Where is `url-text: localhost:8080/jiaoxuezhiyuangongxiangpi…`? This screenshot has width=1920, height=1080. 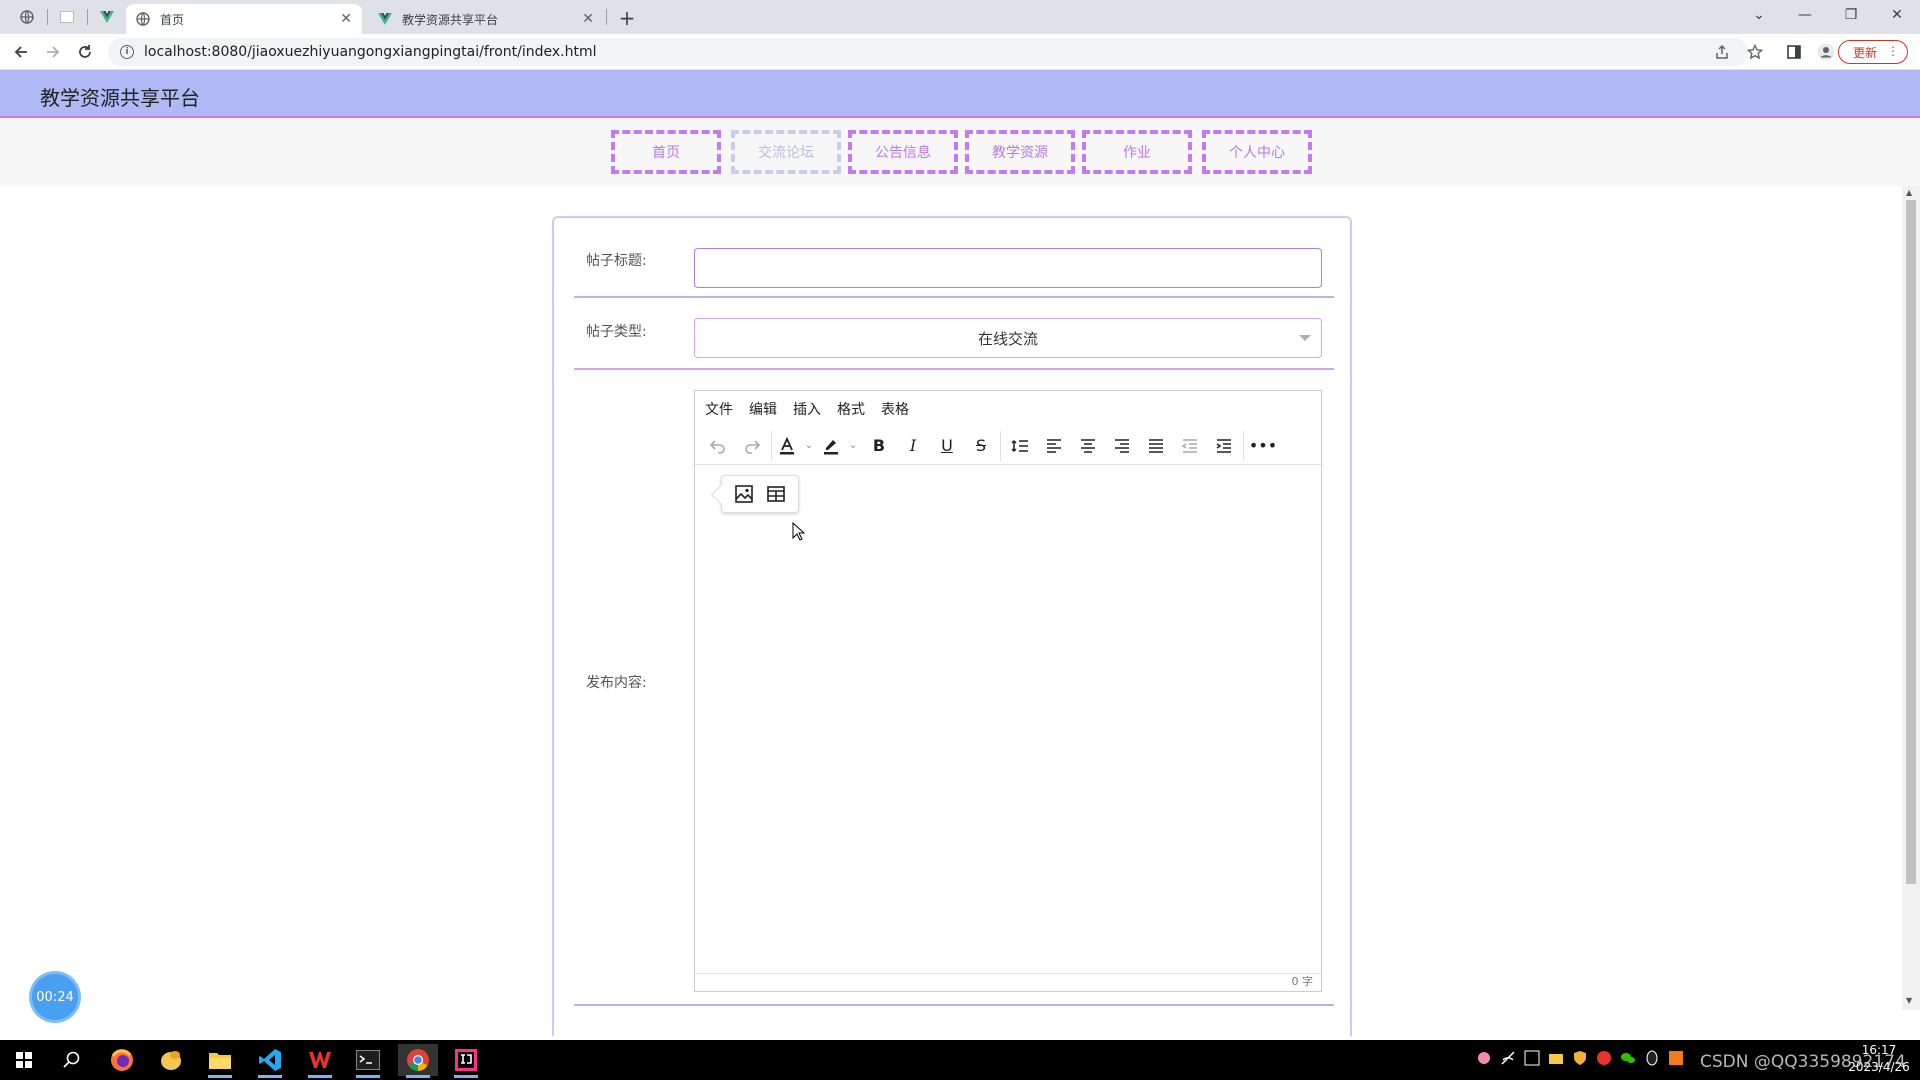 url-text: localhost:8080/jiaoxuezhiyuangongxiangpi… is located at coordinates (370, 52).